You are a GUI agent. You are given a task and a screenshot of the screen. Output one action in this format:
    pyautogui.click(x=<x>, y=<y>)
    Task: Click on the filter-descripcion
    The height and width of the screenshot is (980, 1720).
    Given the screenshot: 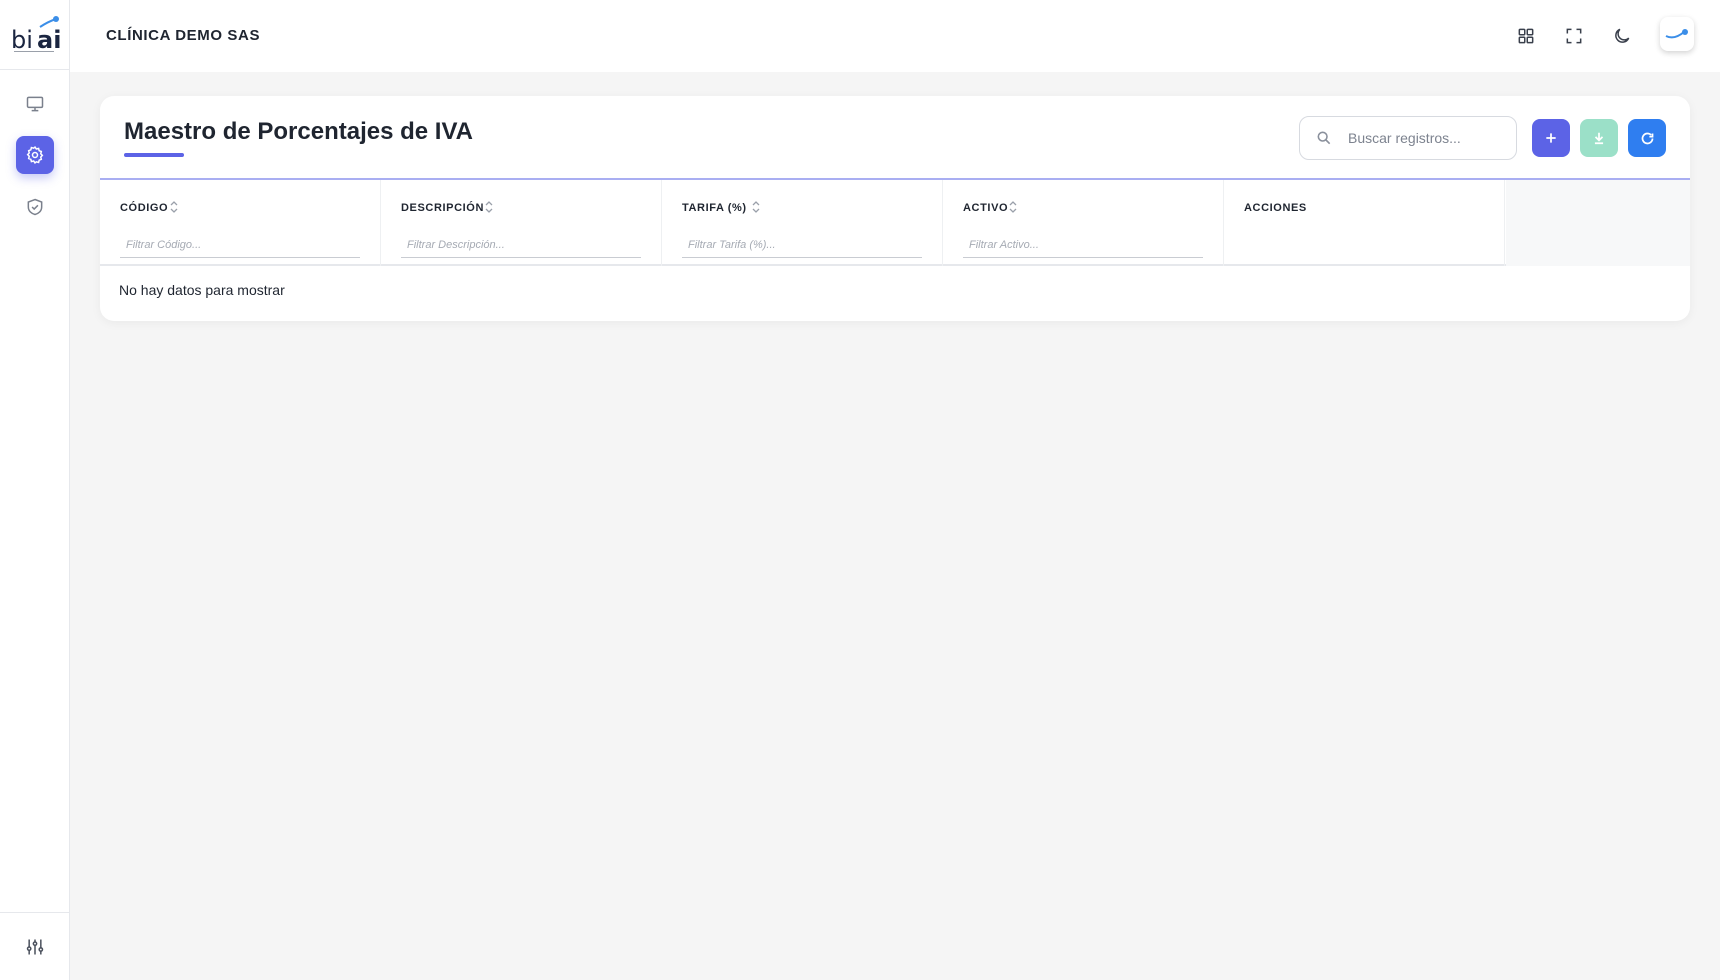 What is the action you would take?
    pyautogui.click(x=521, y=245)
    